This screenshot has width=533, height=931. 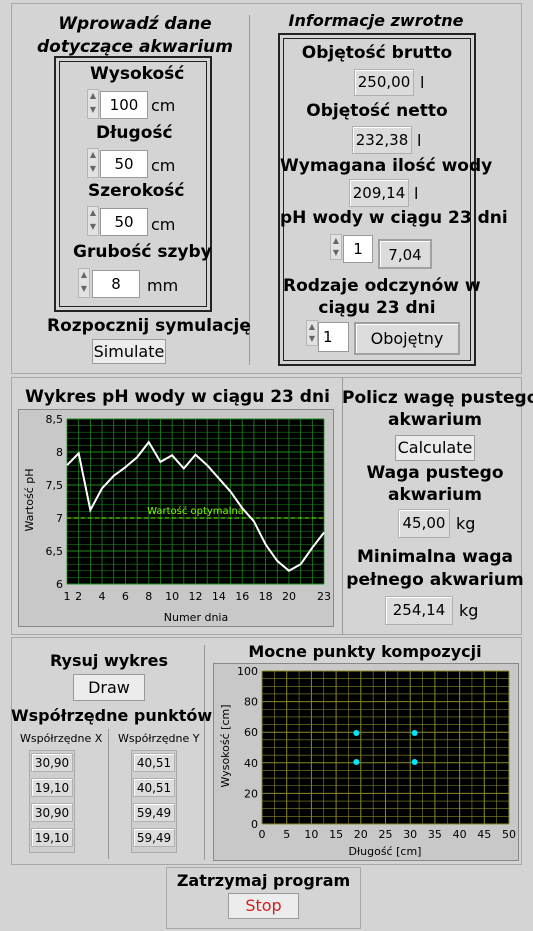 I want to click on ph-x-tick: 20, so click(x=289, y=596).